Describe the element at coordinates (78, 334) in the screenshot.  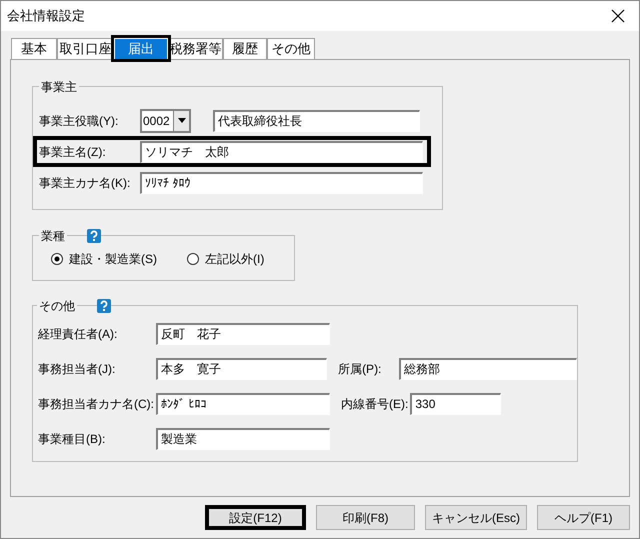
I see `field-label: 経理責任者(A):` at that location.